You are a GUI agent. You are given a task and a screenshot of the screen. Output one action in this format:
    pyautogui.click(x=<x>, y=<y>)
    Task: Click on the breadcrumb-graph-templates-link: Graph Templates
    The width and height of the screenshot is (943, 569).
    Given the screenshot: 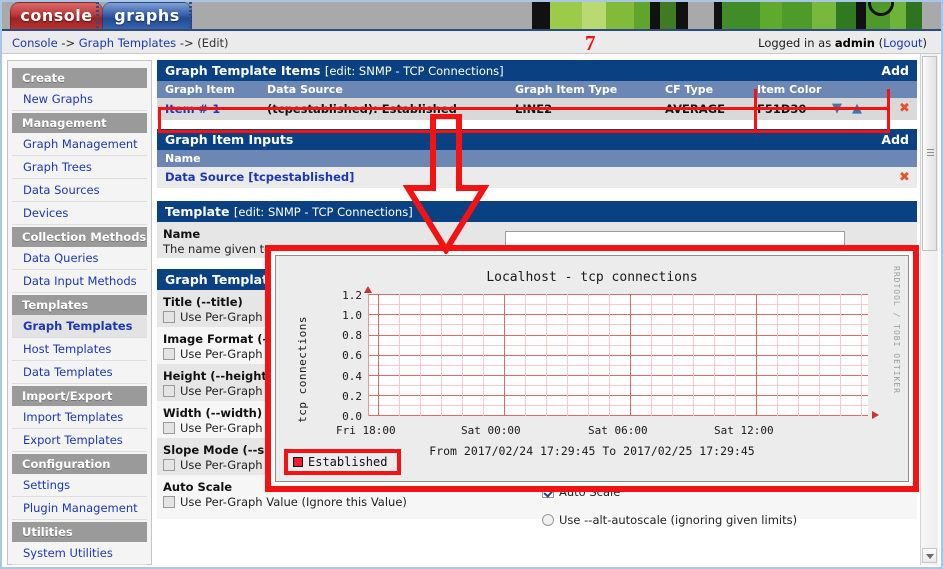 What is the action you would take?
    pyautogui.click(x=127, y=43)
    